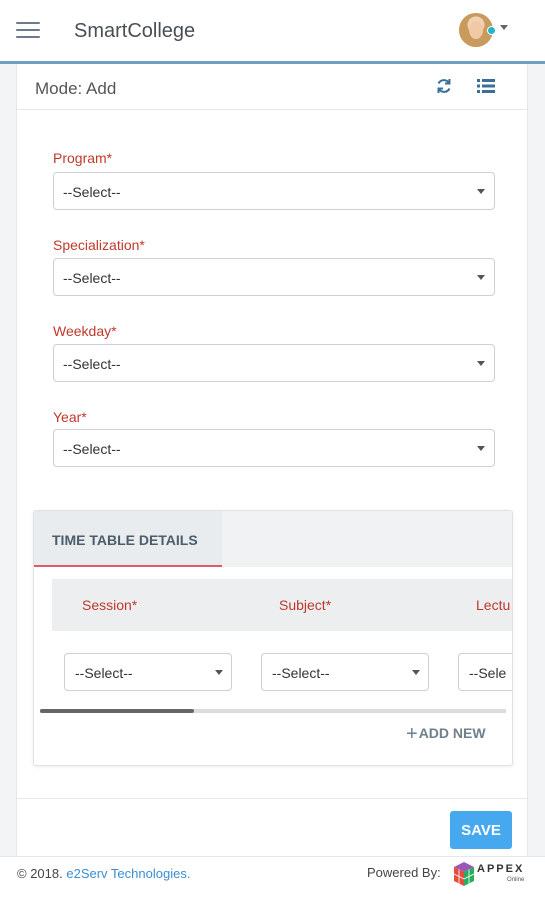 Image resolution: width=545 pixels, height=900 pixels. I want to click on lecture-select-value: --Sele, so click(488, 673).